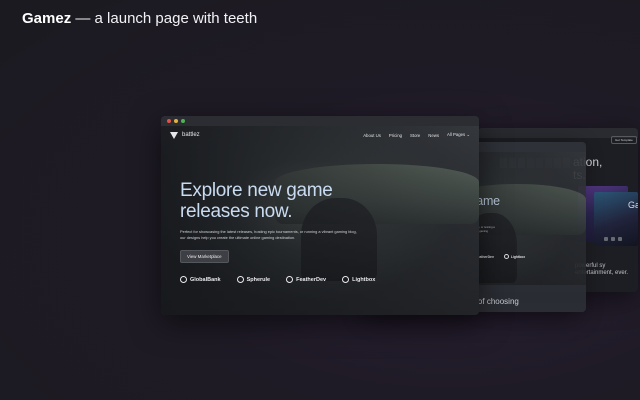 The width and height of the screenshot is (640, 400). Describe the element at coordinates (258, 279) in the screenshot. I see `partner-name: Spherule` at that location.